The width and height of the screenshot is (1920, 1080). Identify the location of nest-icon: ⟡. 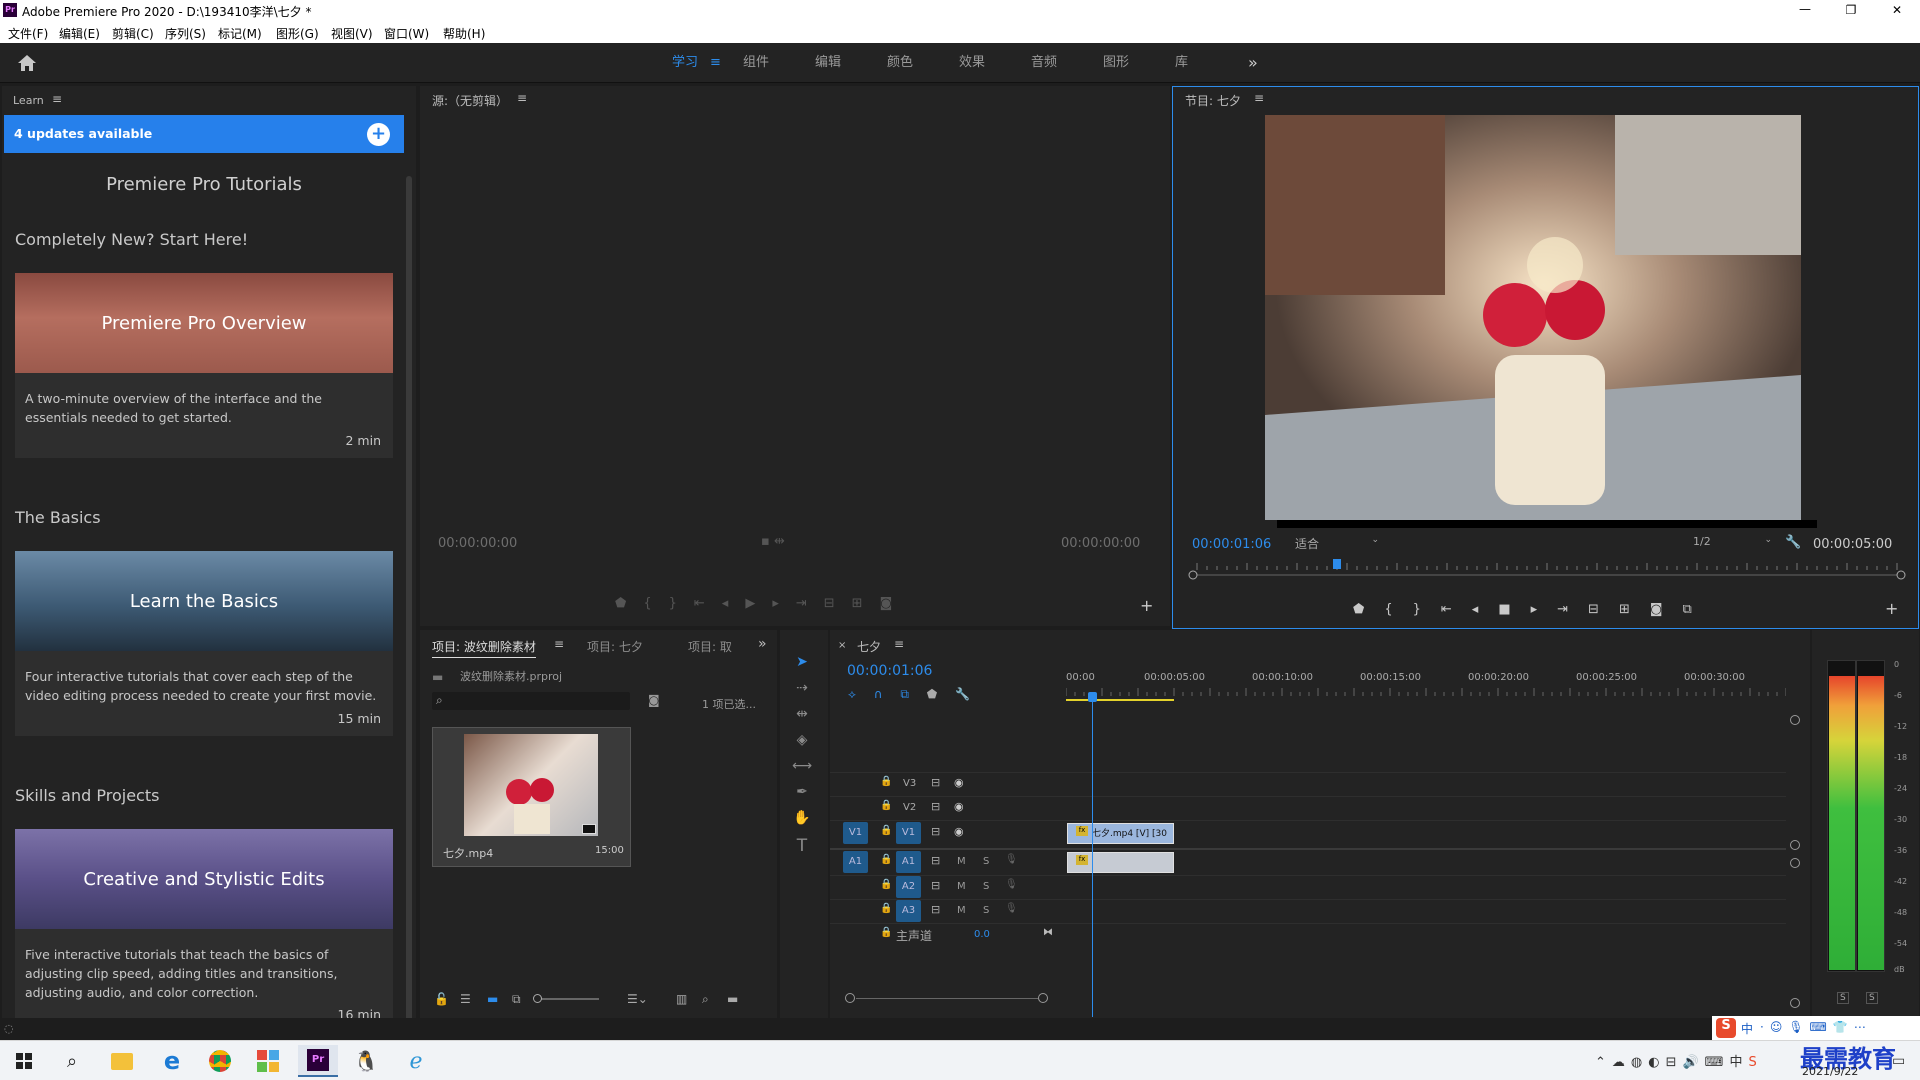
(852, 694).